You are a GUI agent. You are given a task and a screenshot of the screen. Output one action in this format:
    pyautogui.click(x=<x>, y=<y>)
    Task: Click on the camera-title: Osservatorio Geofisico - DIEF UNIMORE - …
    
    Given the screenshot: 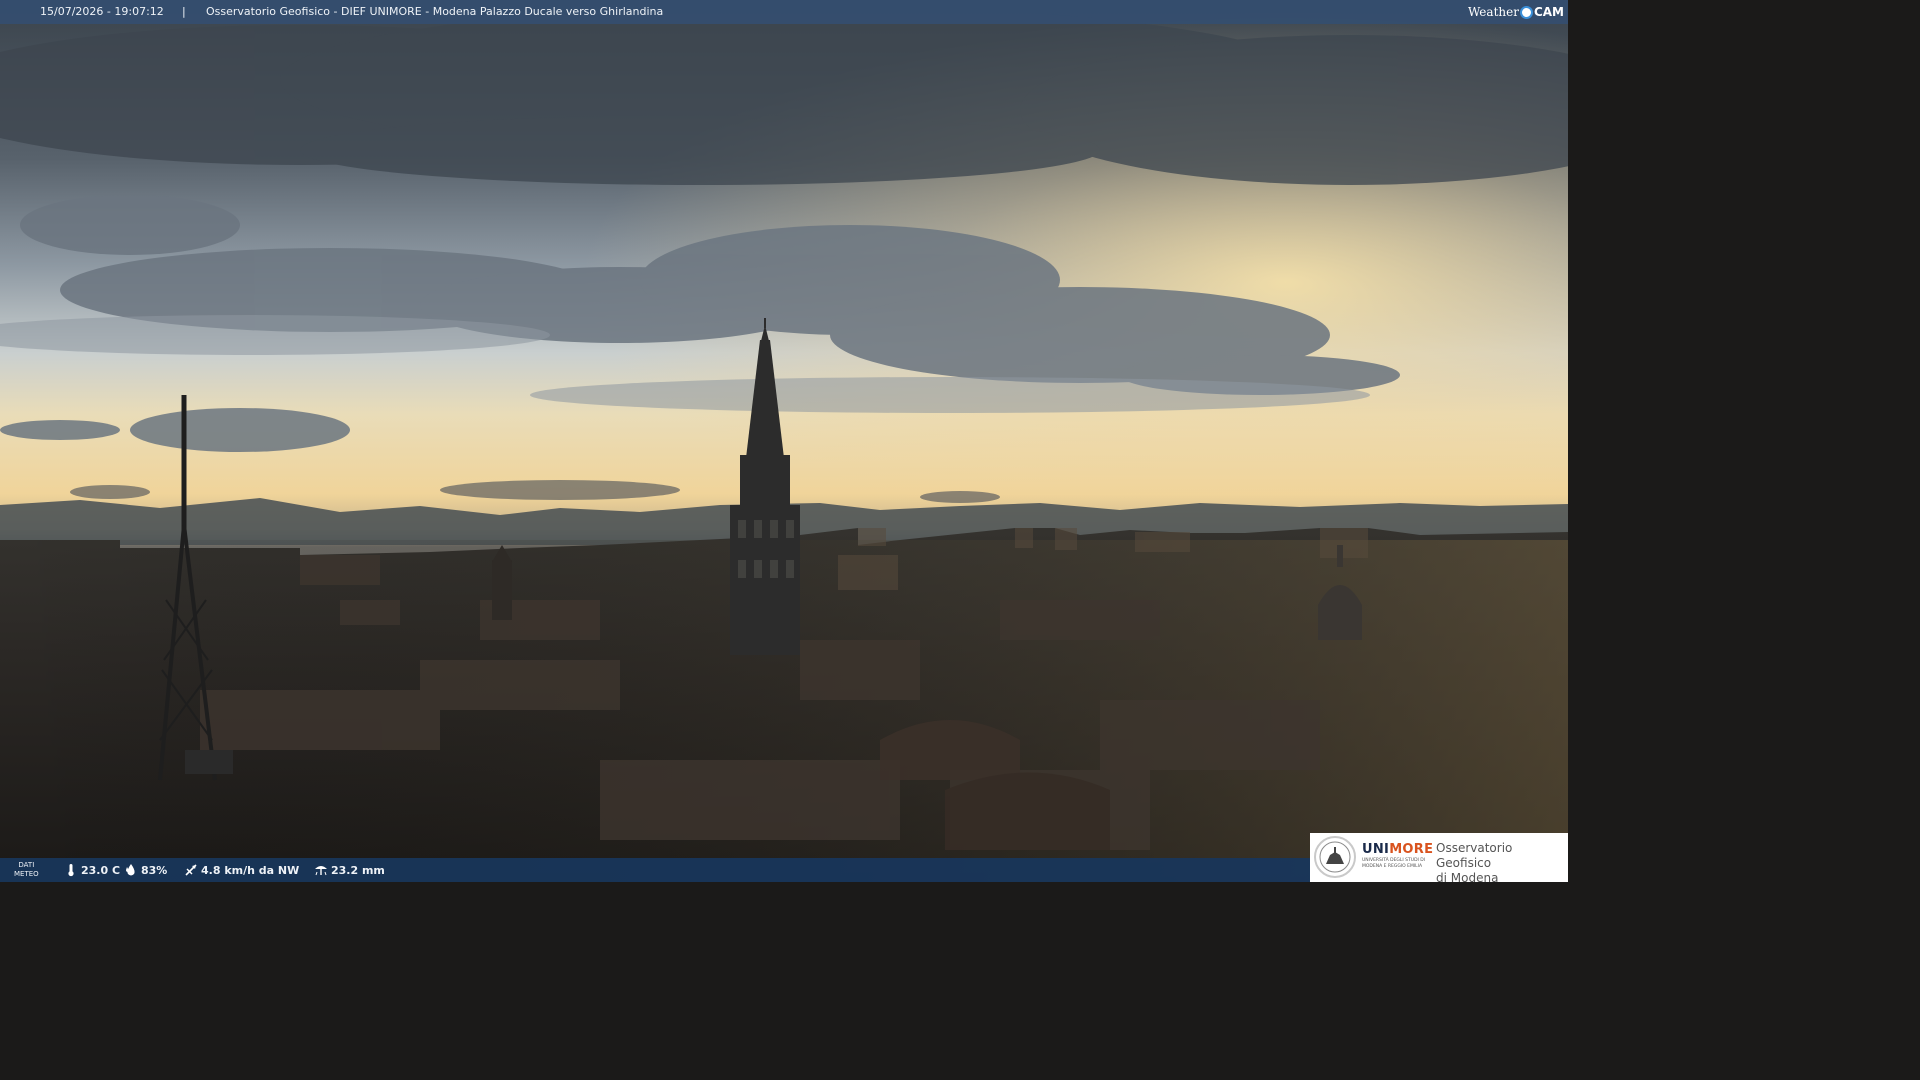 What is the action you would take?
    pyautogui.click(x=435, y=11)
    